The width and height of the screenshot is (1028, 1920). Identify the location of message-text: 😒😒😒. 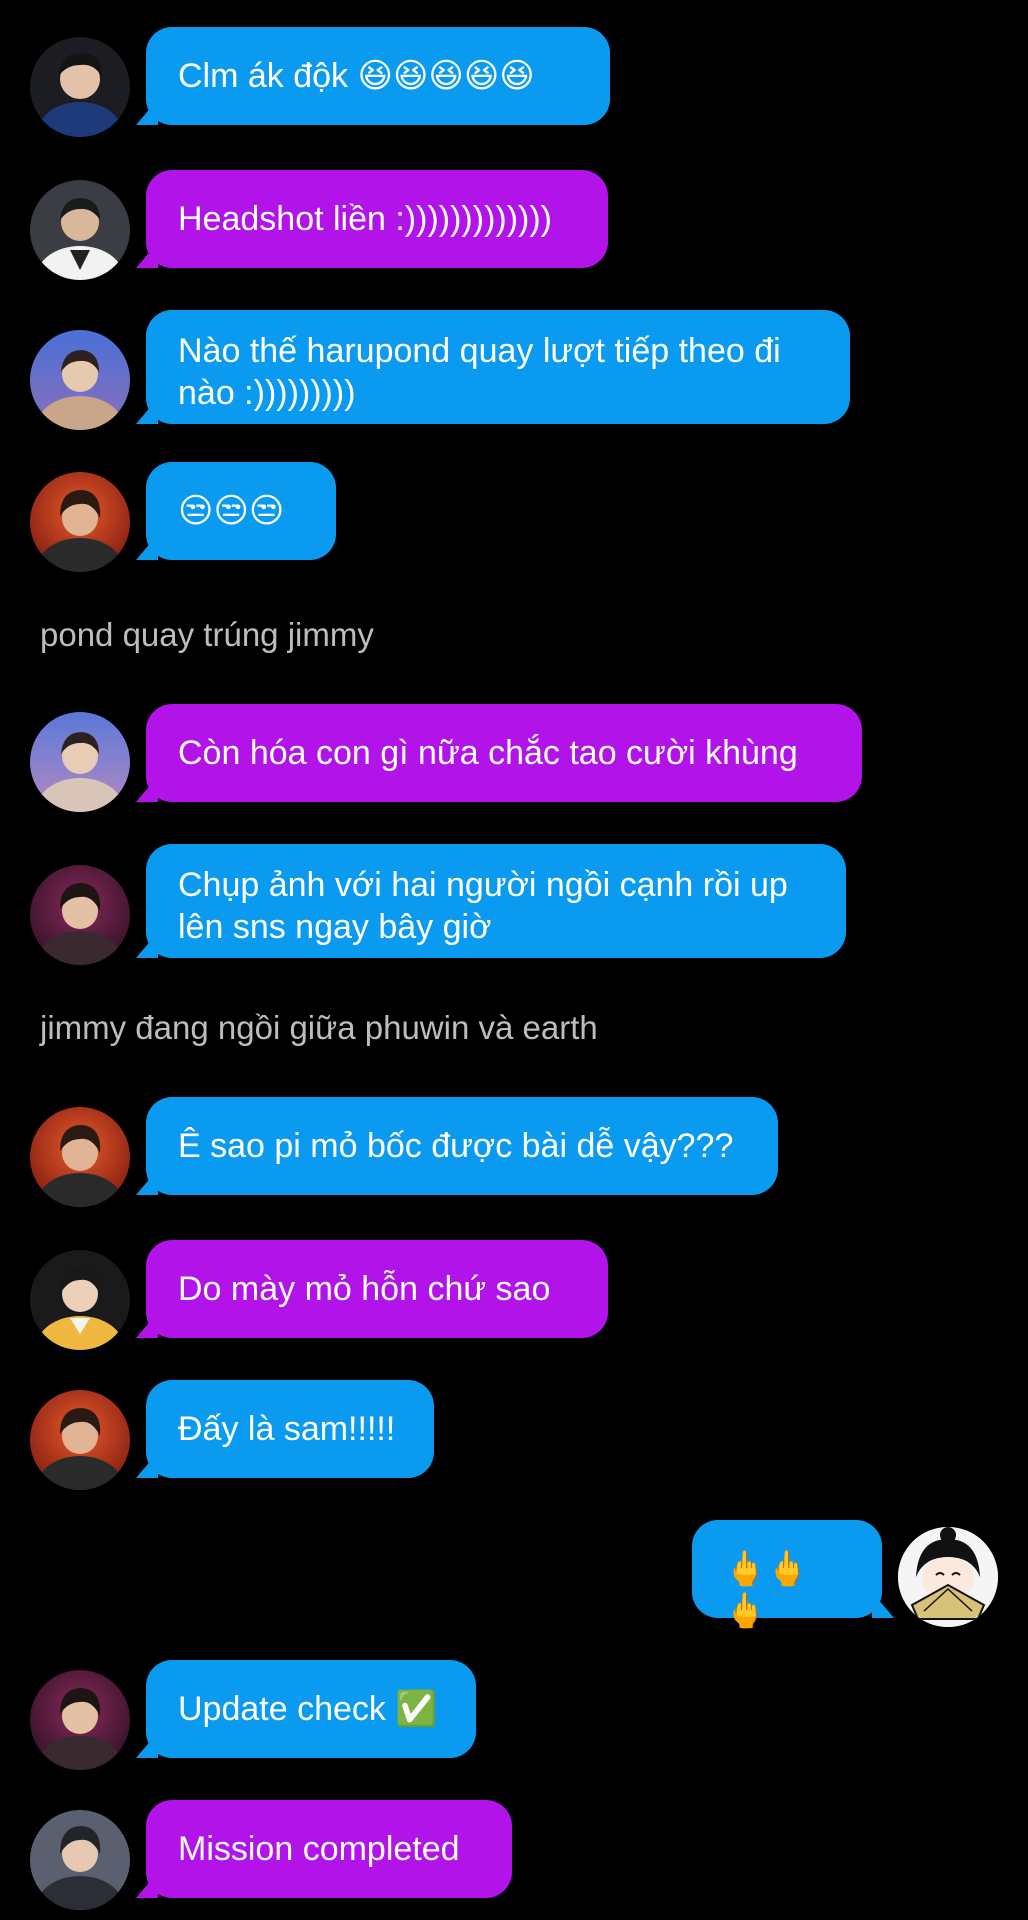
(231, 511).